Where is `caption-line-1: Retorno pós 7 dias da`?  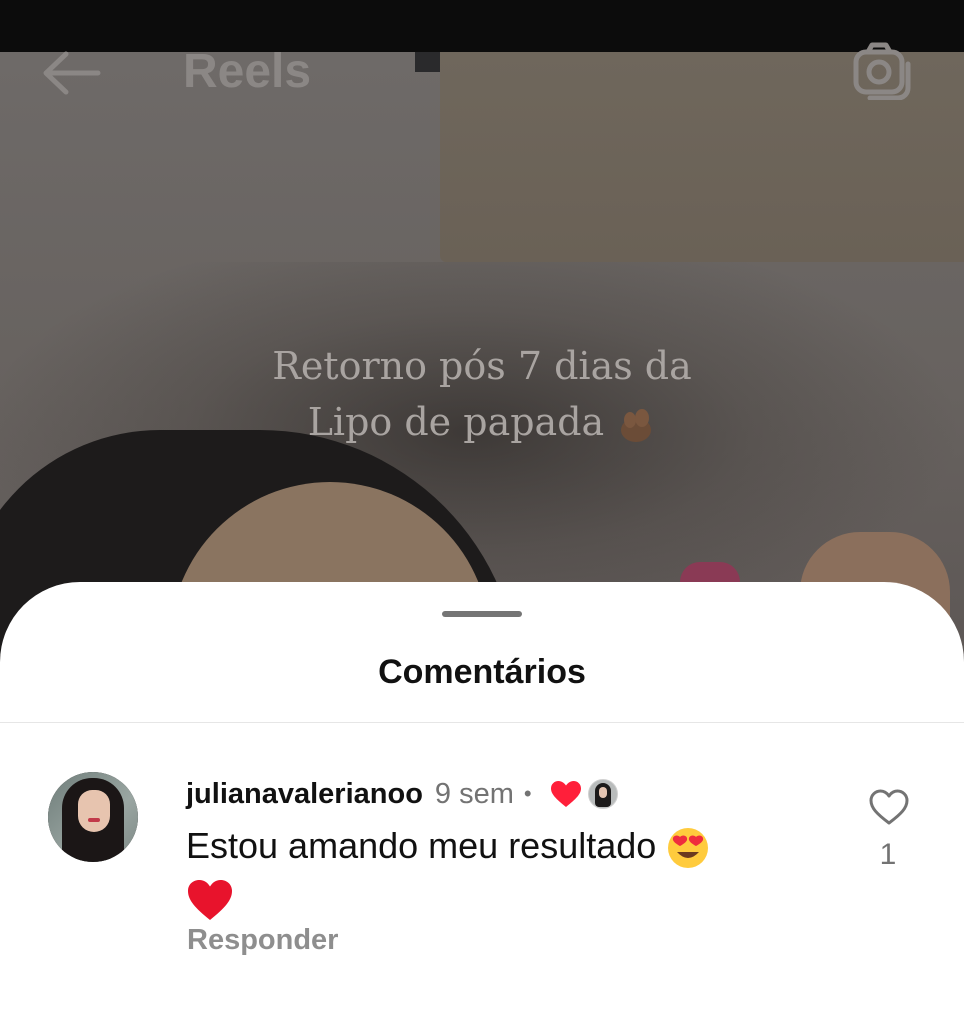
caption-line-1: Retorno pós 7 dias da is located at coordinates (482, 366).